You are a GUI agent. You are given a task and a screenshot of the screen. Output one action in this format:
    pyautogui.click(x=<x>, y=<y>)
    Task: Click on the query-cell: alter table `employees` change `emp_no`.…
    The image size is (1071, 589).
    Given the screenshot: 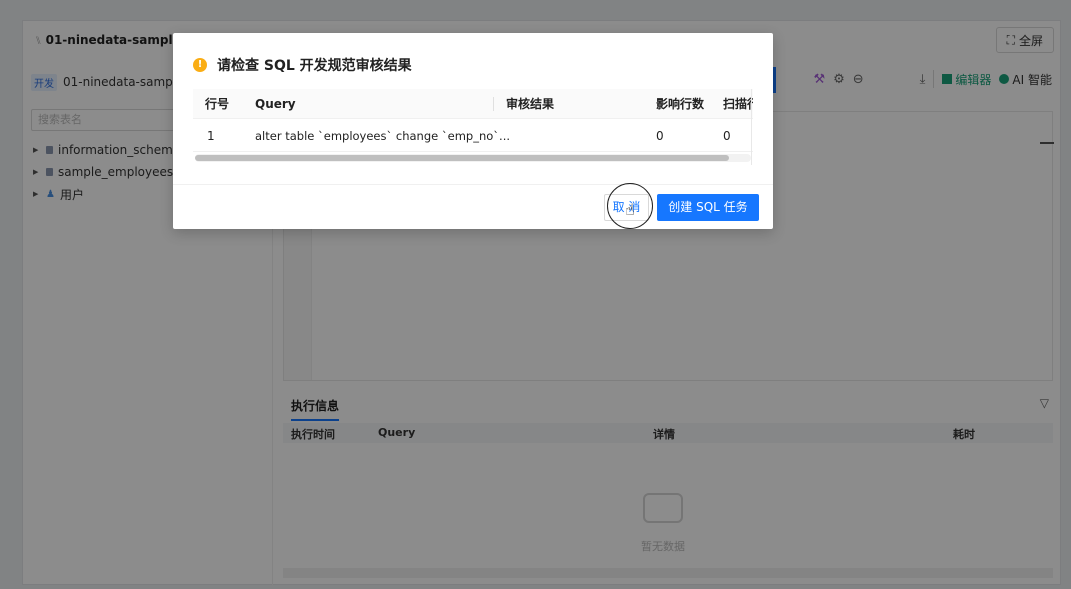 What is the action you would take?
    pyautogui.click(x=382, y=136)
    